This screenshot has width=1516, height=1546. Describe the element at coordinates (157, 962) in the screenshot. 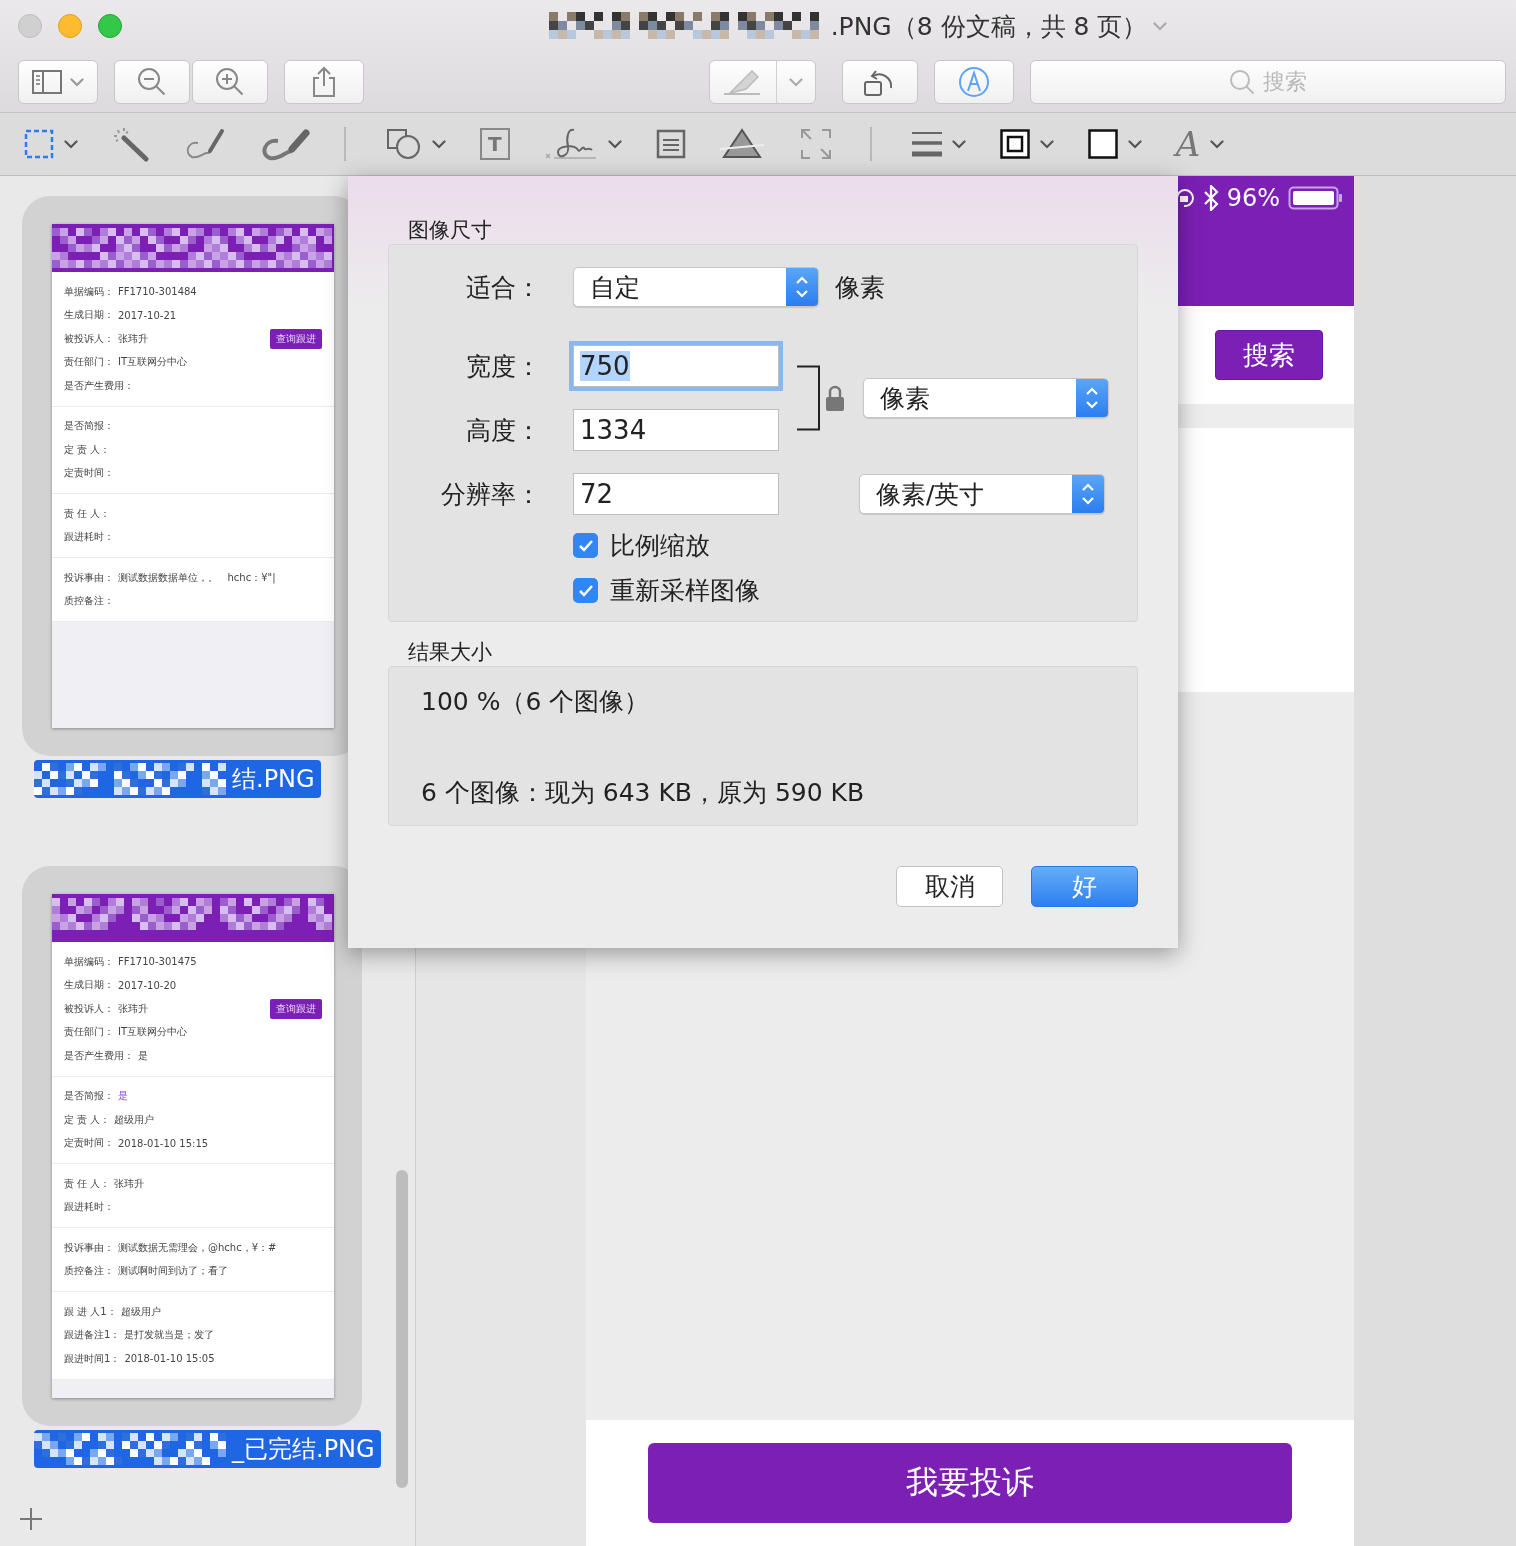

I see `field-value: FF1710-301475` at that location.